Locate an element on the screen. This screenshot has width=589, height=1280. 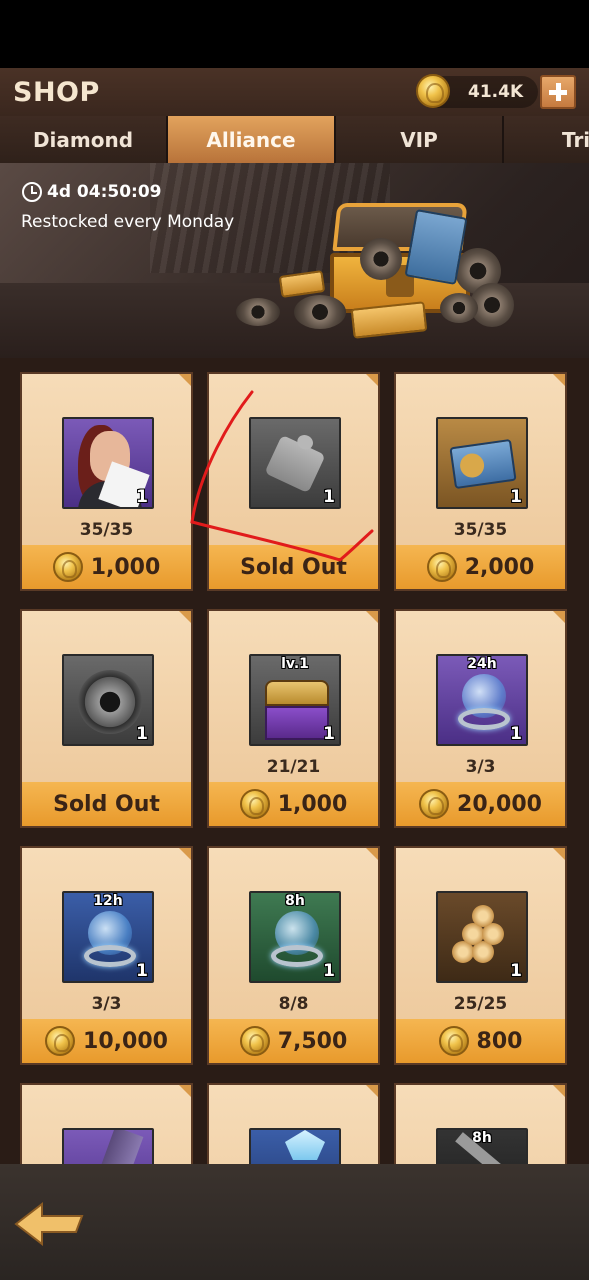
price: 10,000 is located at coordinates (125, 1041).